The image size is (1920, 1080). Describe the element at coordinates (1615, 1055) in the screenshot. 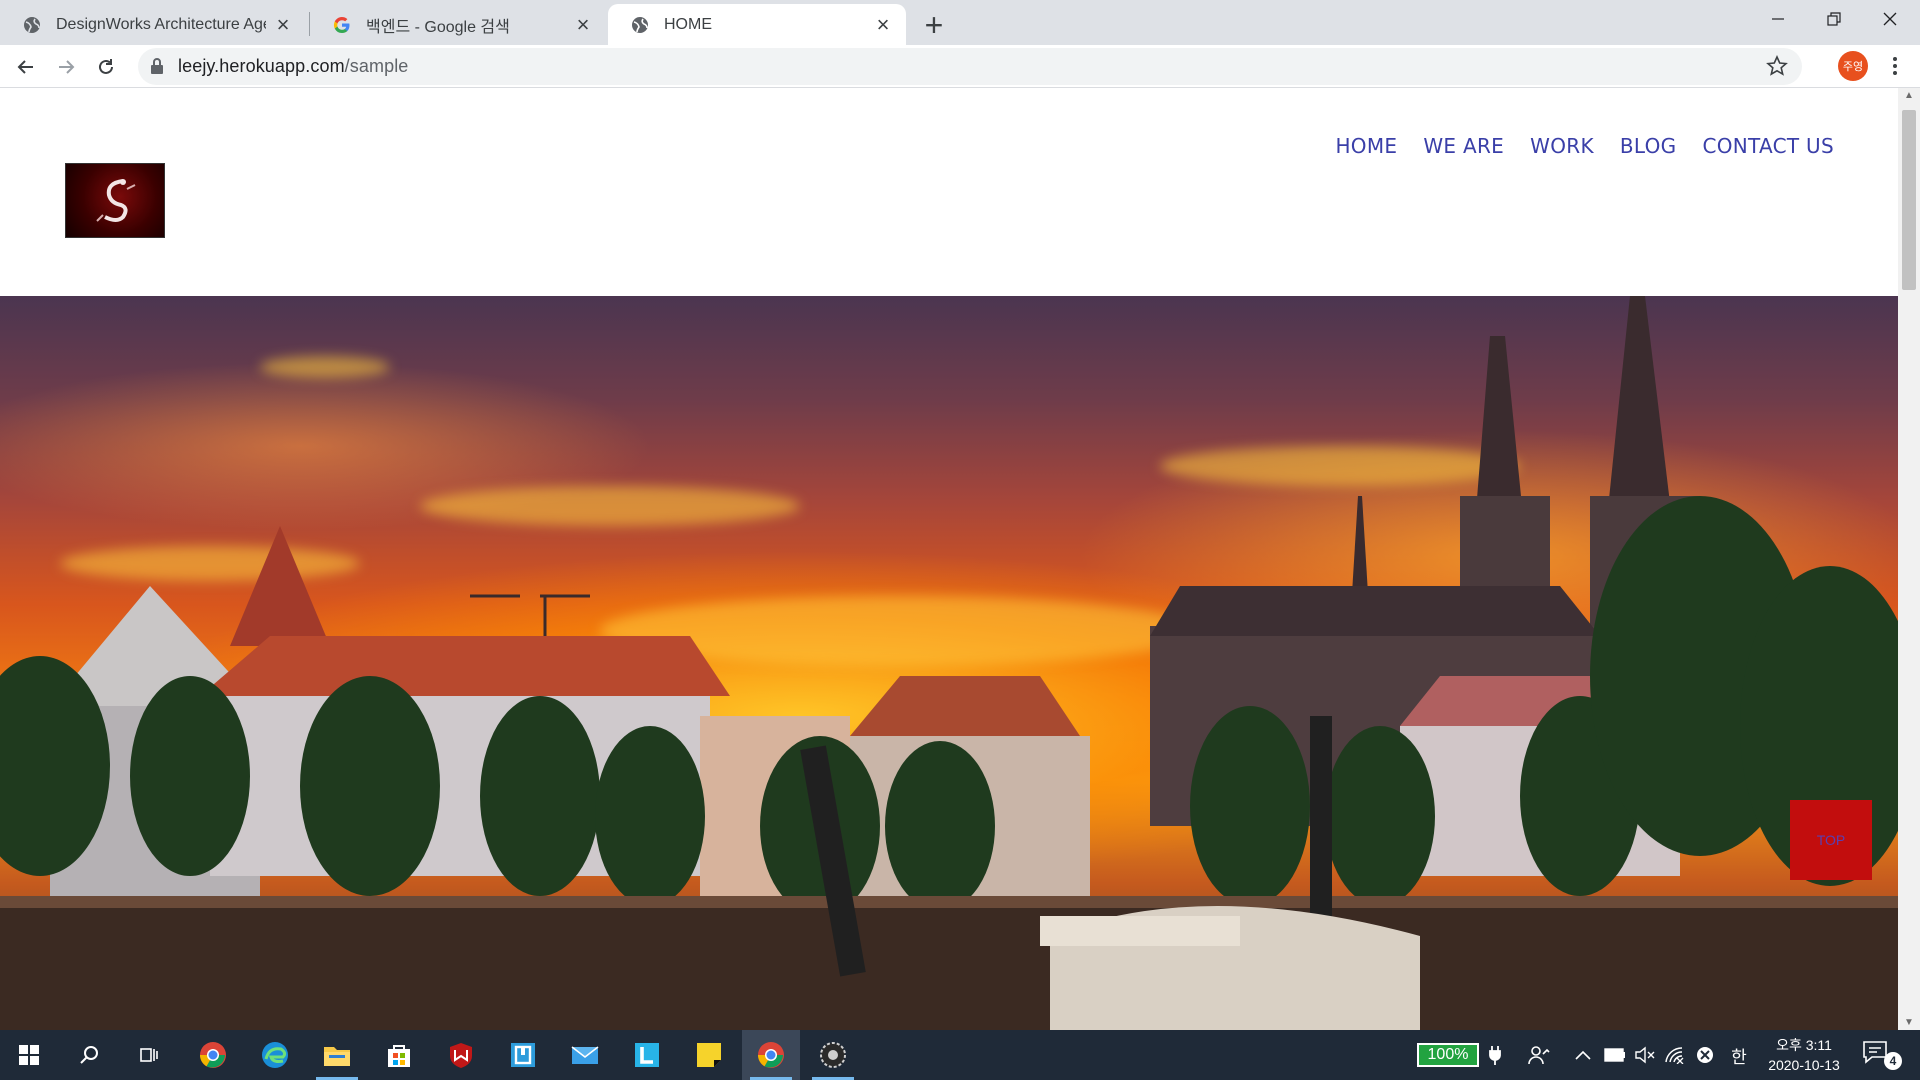

I see `battery-icon` at that location.